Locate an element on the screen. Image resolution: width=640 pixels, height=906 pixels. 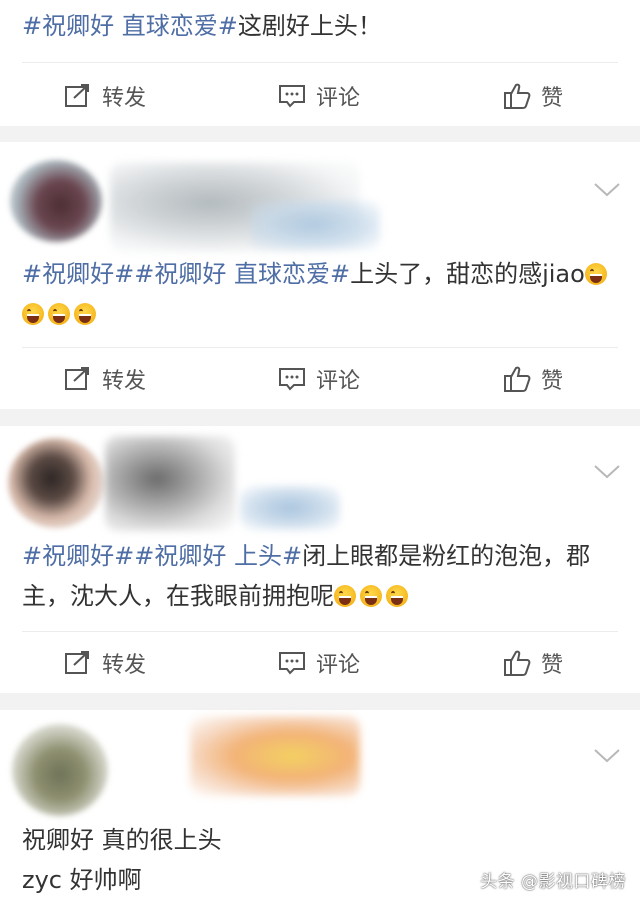
post-3-topic-tag-2: #祝卿好 上头# is located at coordinates (218, 556).